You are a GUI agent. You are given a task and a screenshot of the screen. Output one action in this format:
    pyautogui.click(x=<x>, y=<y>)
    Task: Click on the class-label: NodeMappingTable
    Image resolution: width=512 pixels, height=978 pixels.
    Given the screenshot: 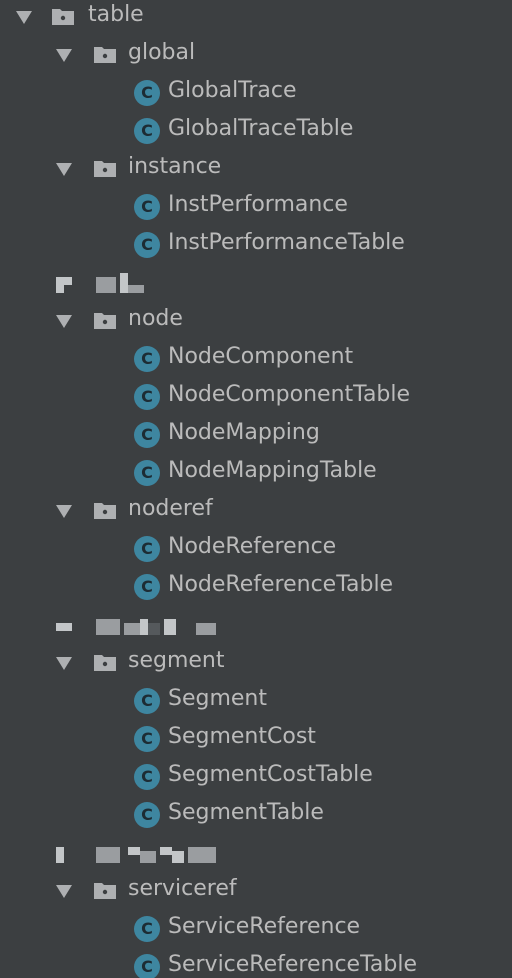 What is the action you would take?
    pyautogui.click(x=272, y=470)
    